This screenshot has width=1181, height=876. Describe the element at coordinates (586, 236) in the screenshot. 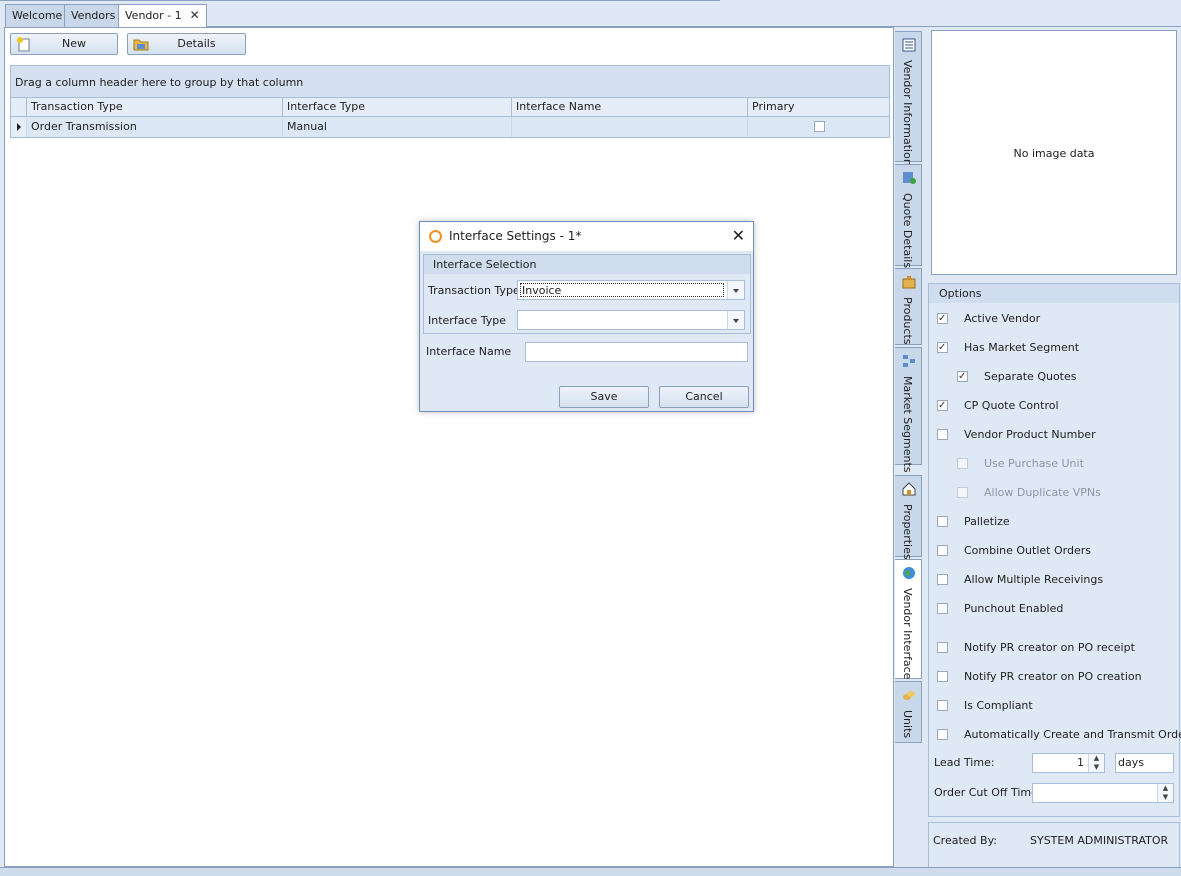

I see `dialog-titlebar: Interface Settings - 1* ✕` at that location.